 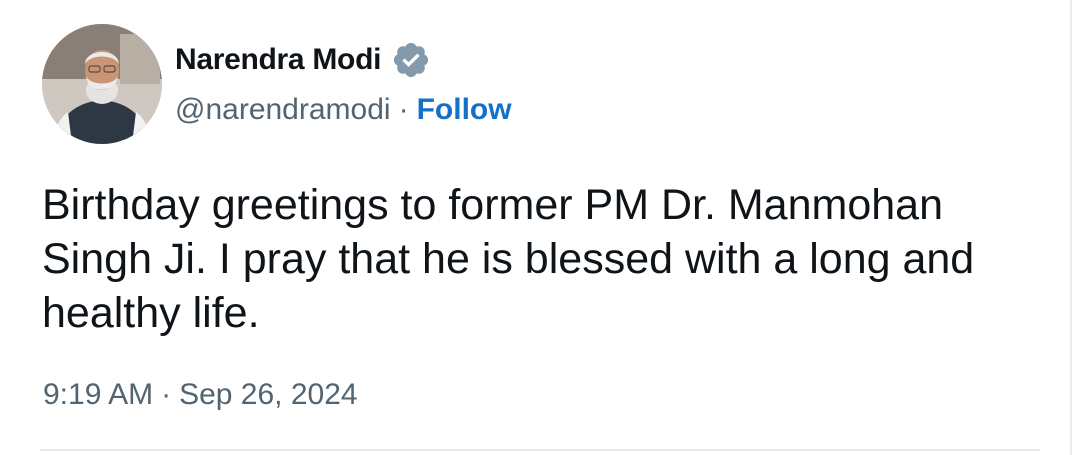 I want to click on handle-row: @narendramodi · Follow, so click(x=343, y=110).